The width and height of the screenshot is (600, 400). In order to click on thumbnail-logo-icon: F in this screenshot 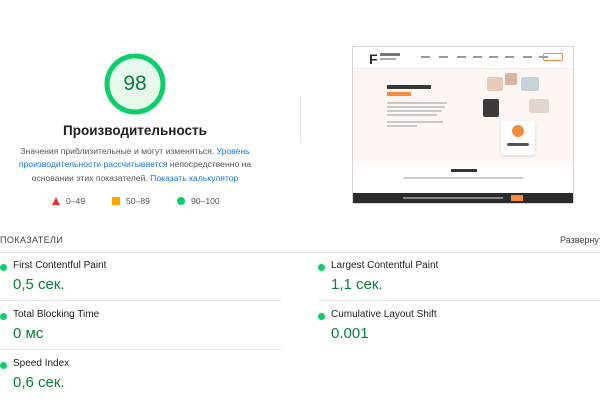, I will do `click(373, 59)`.